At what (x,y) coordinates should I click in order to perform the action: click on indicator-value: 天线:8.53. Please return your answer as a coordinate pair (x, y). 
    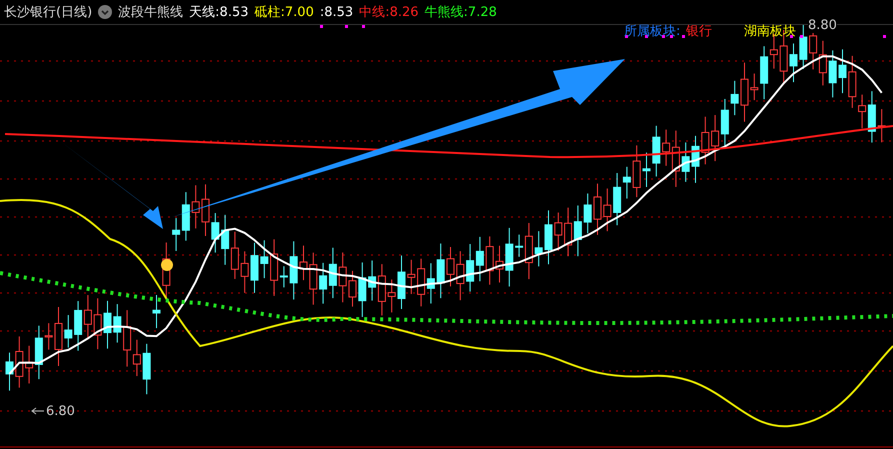
    Looking at the image, I should click on (218, 12).